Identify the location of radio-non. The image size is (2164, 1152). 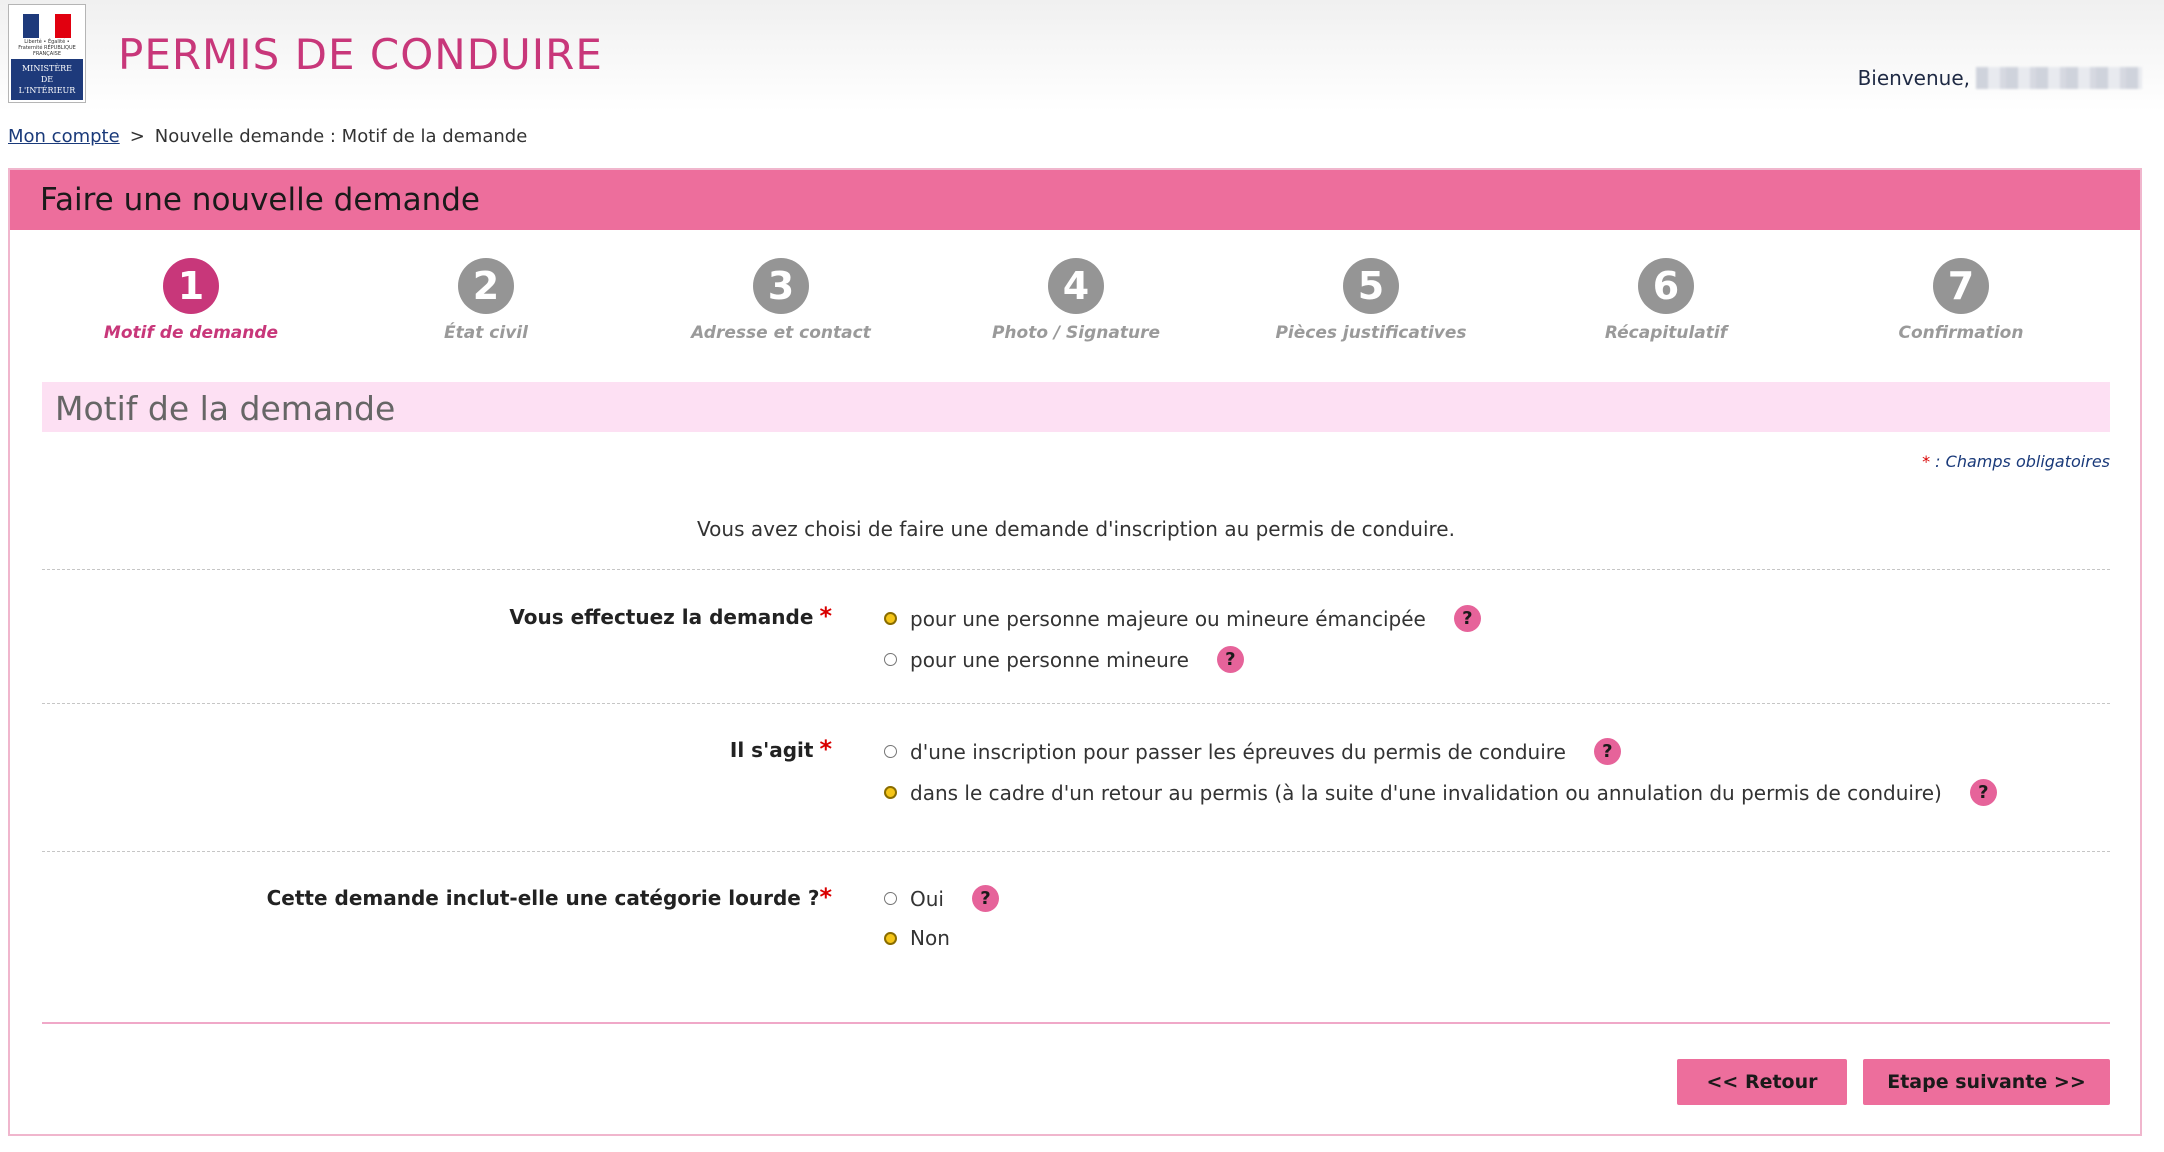
(890, 938).